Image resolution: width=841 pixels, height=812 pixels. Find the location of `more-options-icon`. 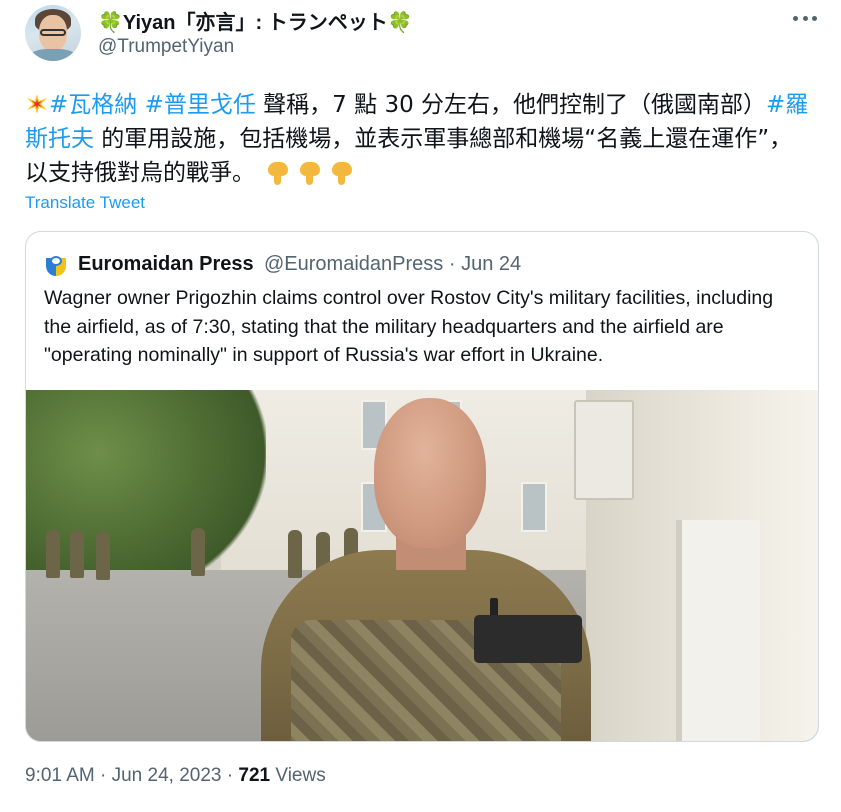

more-options-icon is located at coordinates (805, 18).